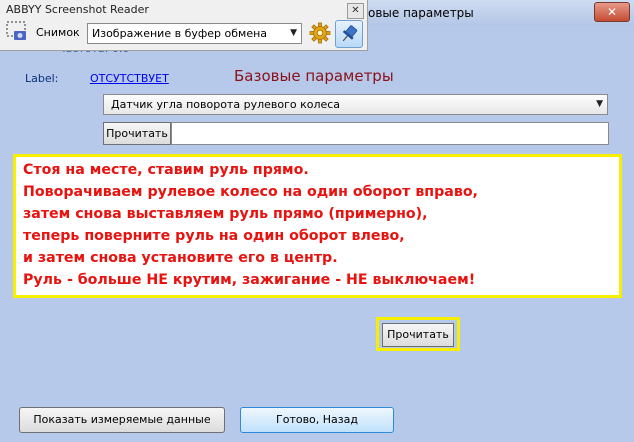 This screenshot has height=442, width=634. What do you see at coordinates (226, 104) in the screenshot?
I see `sensor-select-value: Датчик угла поворота рулевого колеса` at bounding box center [226, 104].